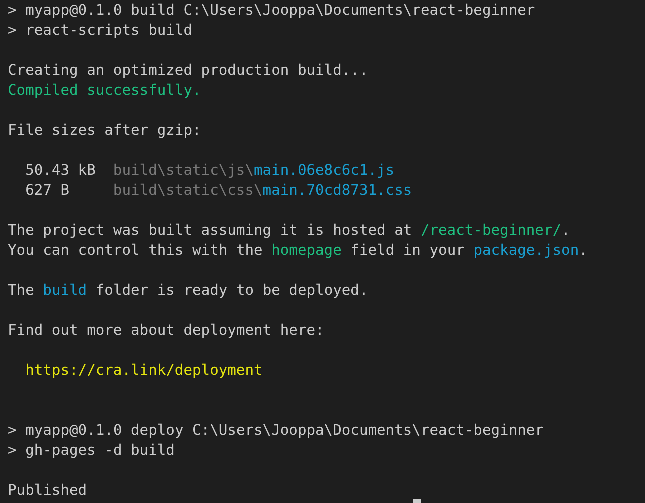 The height and width of the screenshot is (503, 645). Describe the element at coordinates (48, 491) in the screenshot. I see `output-text: Published` at that location.